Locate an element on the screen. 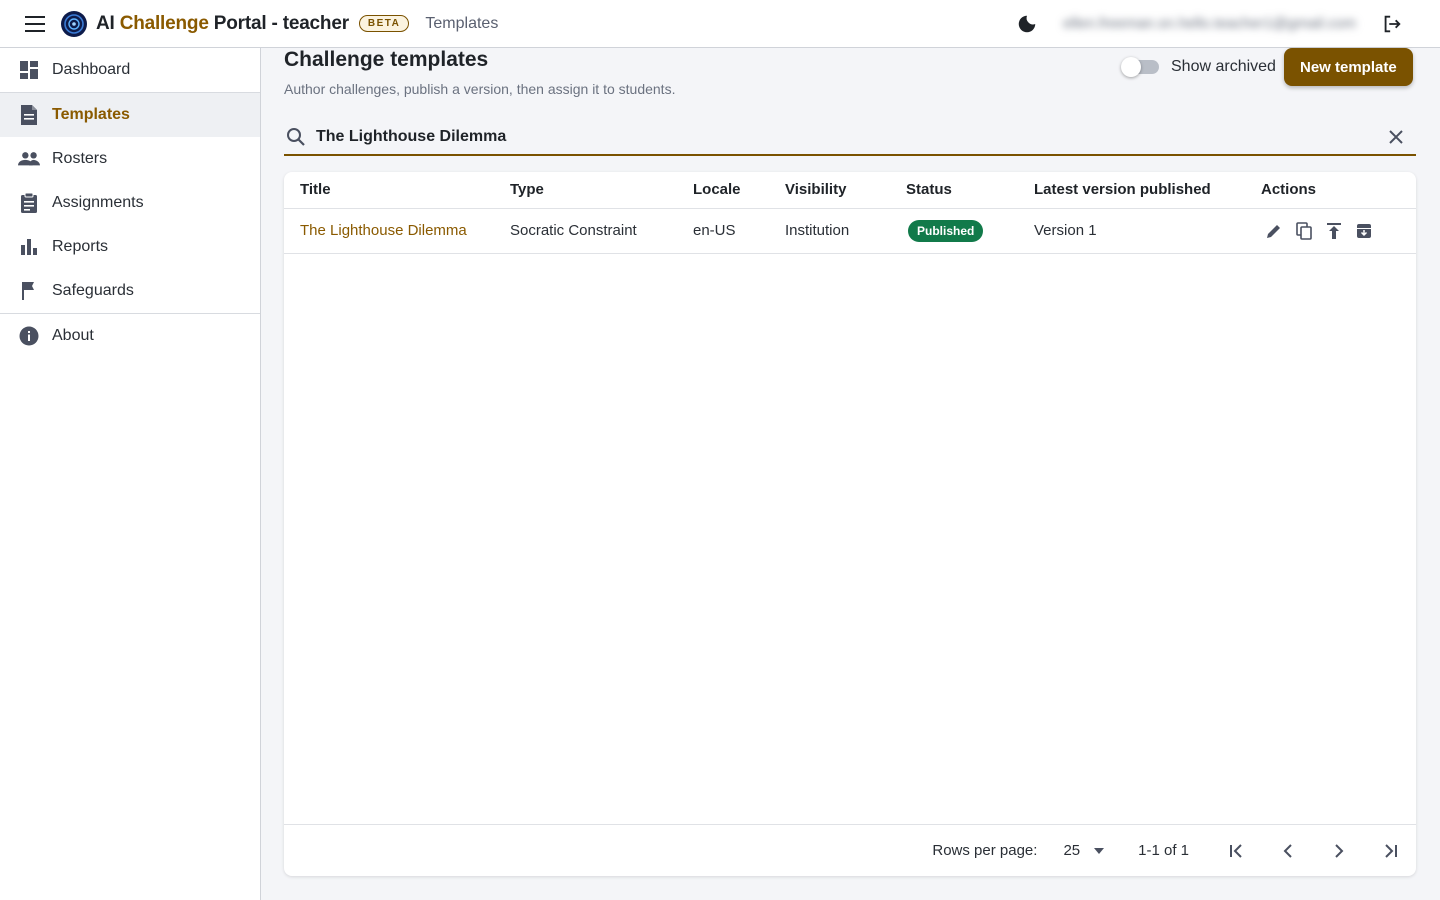 The height and width of the screenshot is (900, 1440). logout-icon is located at coordinates (1392, 23).